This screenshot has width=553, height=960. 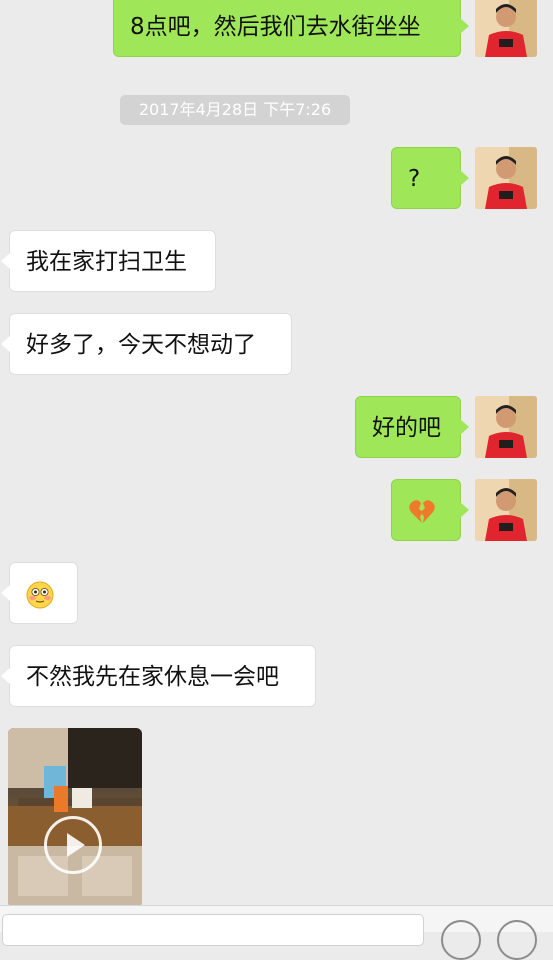 I want to click on timestamp: 2017年4月28日 下午7:26, so click(x=235, y=110).